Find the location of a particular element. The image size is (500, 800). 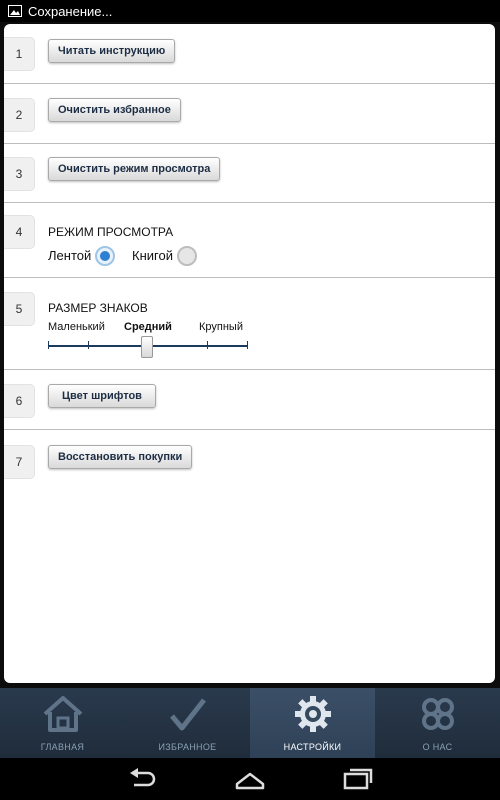

tab-label: ИЗБРАННОЕ is located at coordinates (187, 747).